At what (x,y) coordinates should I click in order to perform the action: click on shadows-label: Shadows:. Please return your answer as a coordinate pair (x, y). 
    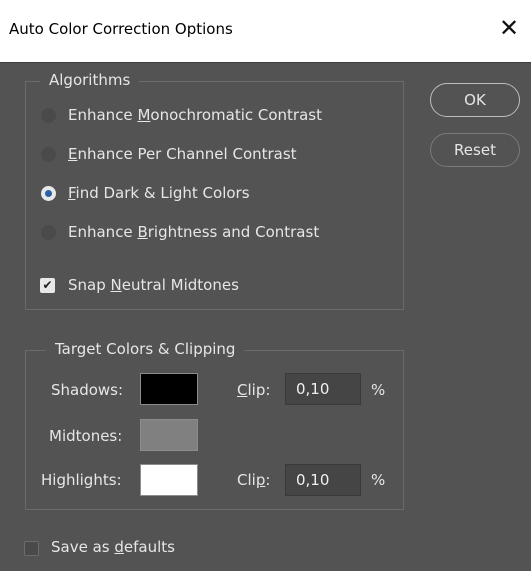
    Looking at the image, I should click on (87, 390).